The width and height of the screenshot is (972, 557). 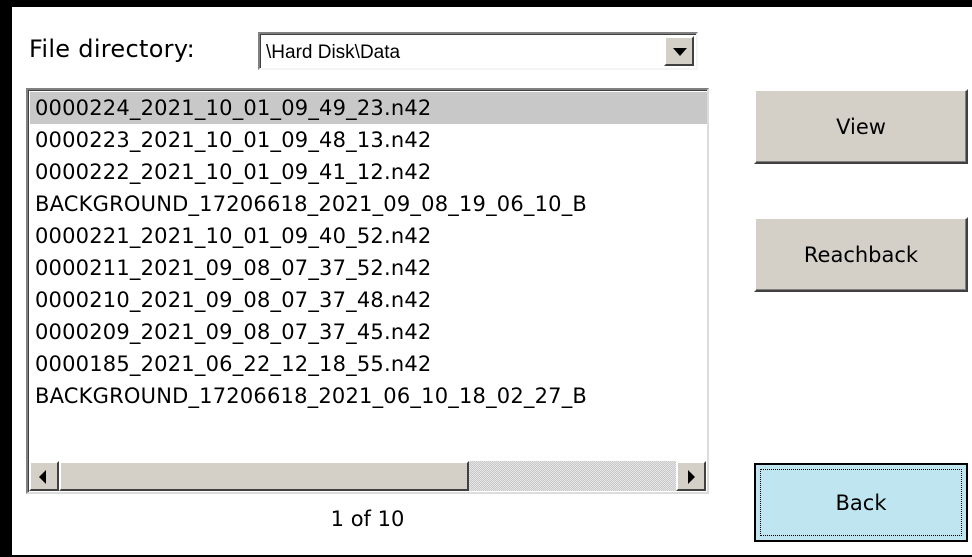 What do you see at coordinates (478, 51) in the screenshot?
I see `file-directory-dropdown: \Hard Disk\Data` at bounding box center [478, 51].